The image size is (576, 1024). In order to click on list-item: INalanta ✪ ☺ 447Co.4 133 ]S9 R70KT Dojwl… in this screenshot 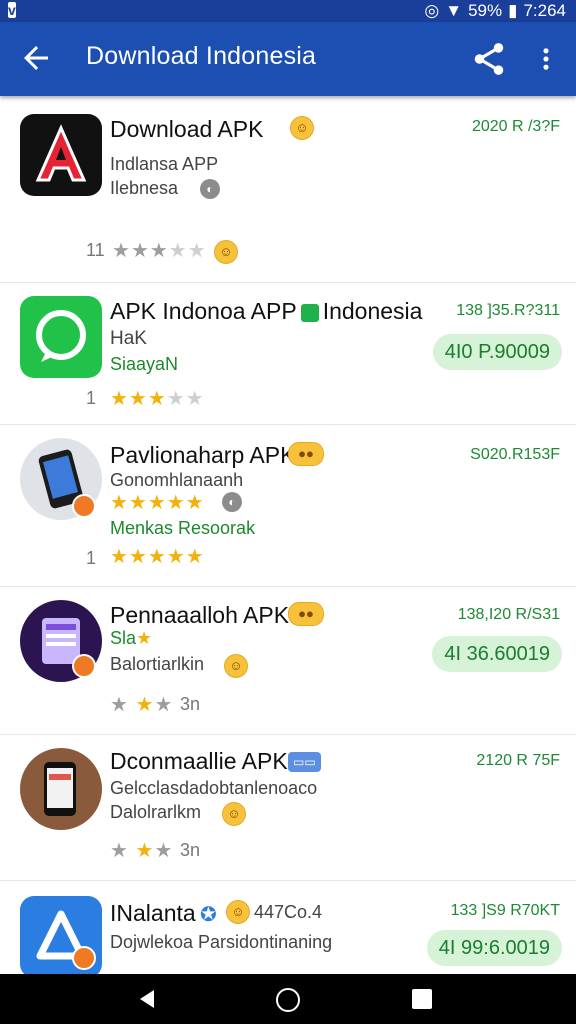, I will do `click(288, 927)`.